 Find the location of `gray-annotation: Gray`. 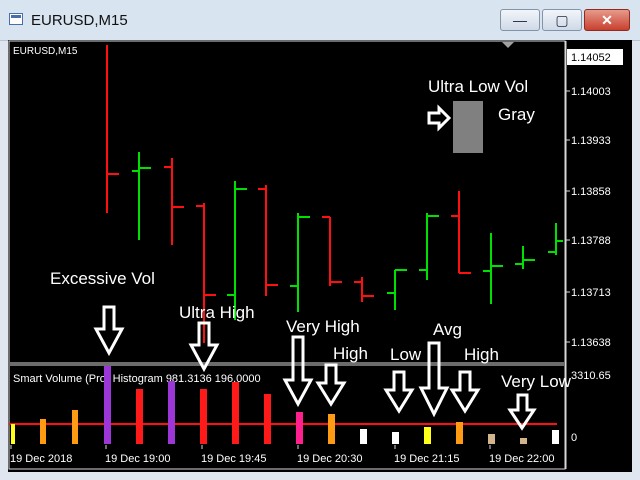

gray-annotation: Gray is located at coordinates (516, 114).